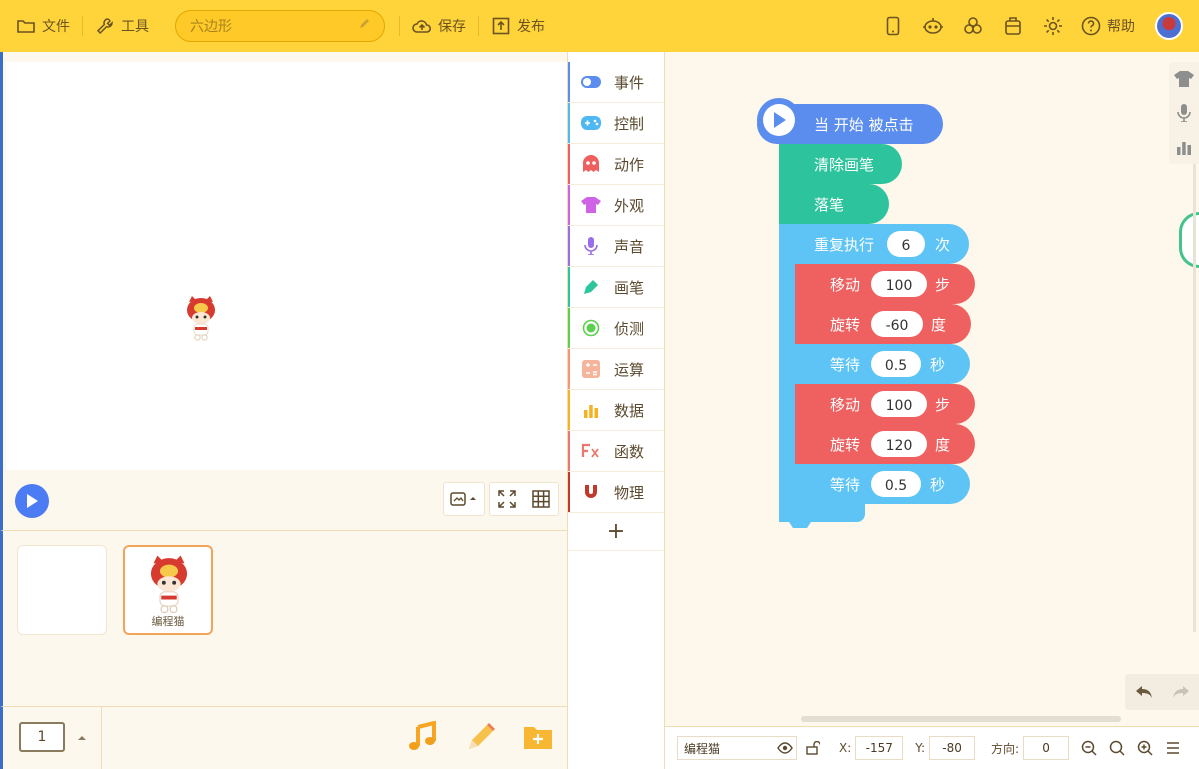 The height and width of the screenshot is (769, 1199). Describe the element at coordinates (168, 621) in the screenshot. I see `sprite-name: 编程猫` at that location.